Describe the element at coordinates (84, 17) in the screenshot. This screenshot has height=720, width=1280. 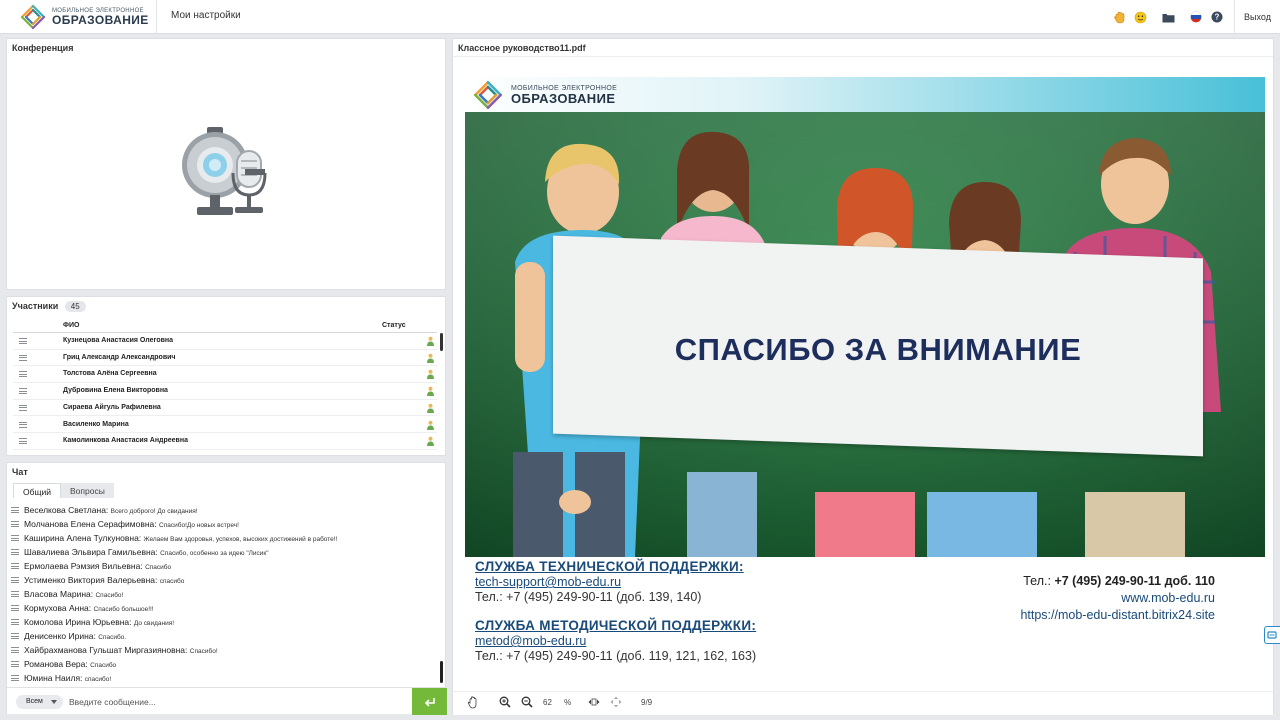
I see `app-logo: МОБИЛЬНОЕ ЭЛЕКТРОННОЕ ОБРАЗОВАНИЕ` at that location.